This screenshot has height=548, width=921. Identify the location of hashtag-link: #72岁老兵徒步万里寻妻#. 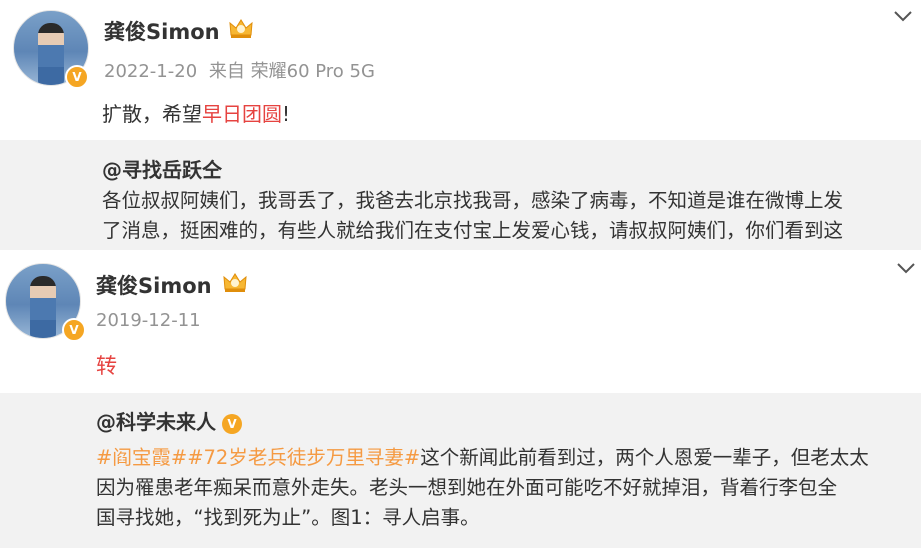
(303, 457).